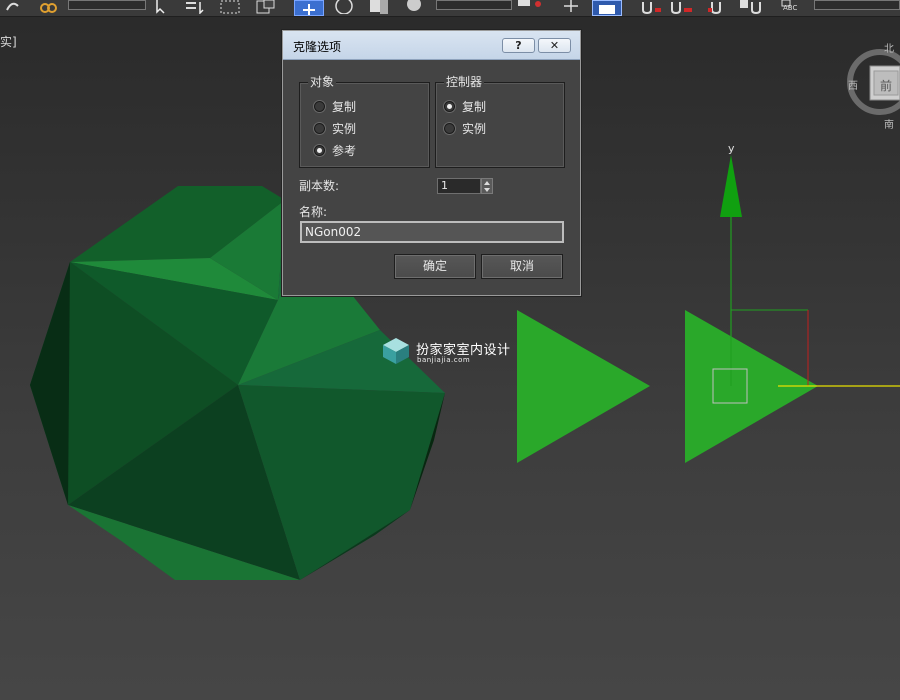 This screenshot has width=900, height=700. Describe the element at coordinates (344, 107) in the screenshot. I see `object-copy-label: 复制` at that location.